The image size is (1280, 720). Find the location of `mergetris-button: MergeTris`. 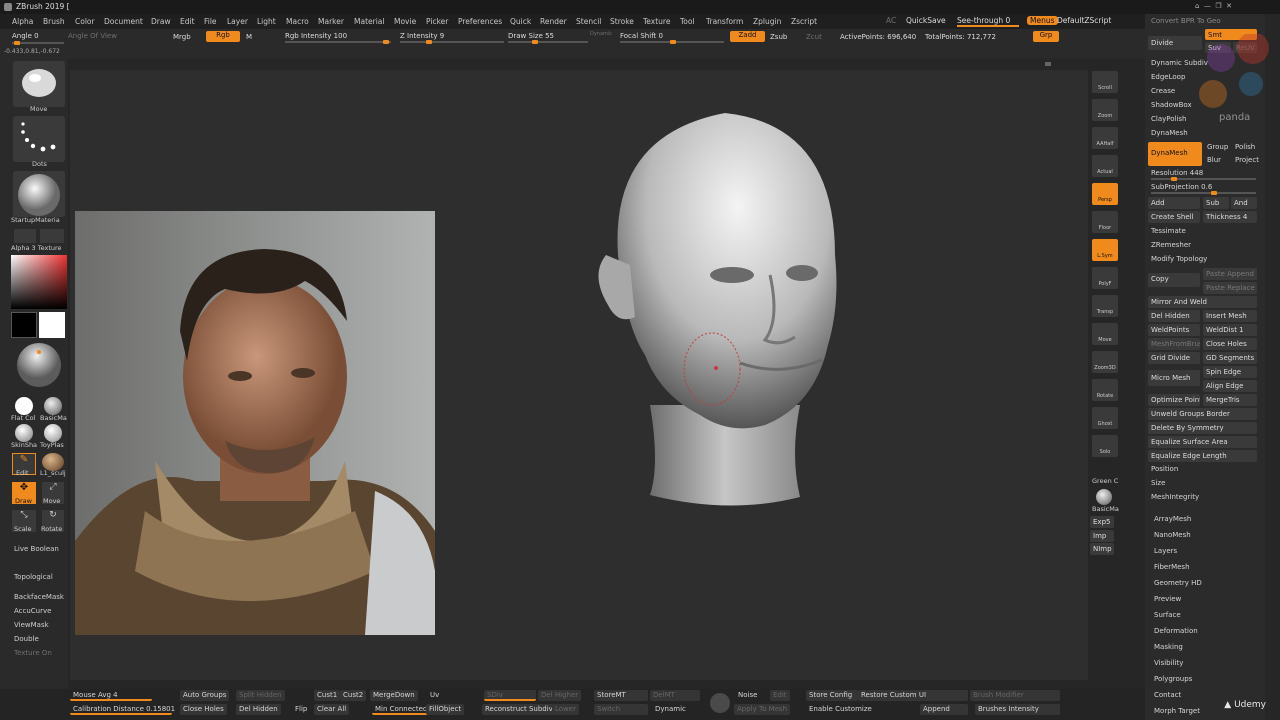

mergetris-button: MergeTris is located at coordinates (1230, 400).